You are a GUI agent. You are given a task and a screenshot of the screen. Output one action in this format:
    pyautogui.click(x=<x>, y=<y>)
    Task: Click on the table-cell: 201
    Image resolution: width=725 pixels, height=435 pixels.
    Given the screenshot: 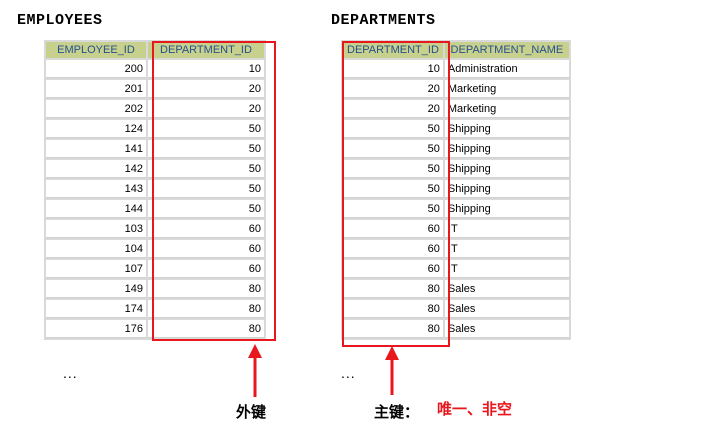 What is the action you would take?
    pyautogui.click(x=96, y=89)
    